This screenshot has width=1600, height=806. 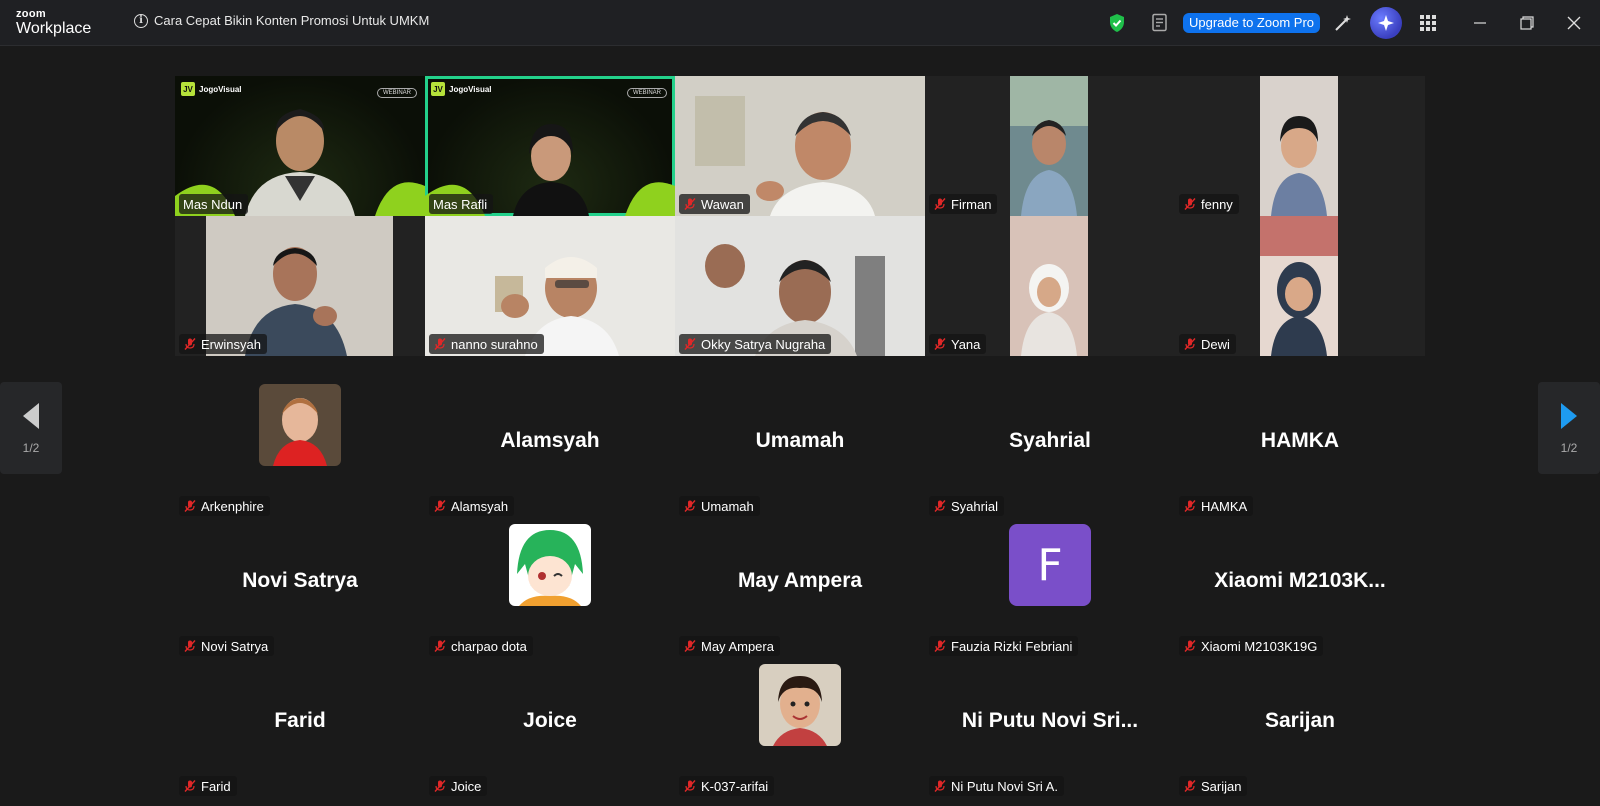 I want to click on participant-name-tag: Dewi, so click(x=1207, y=344).